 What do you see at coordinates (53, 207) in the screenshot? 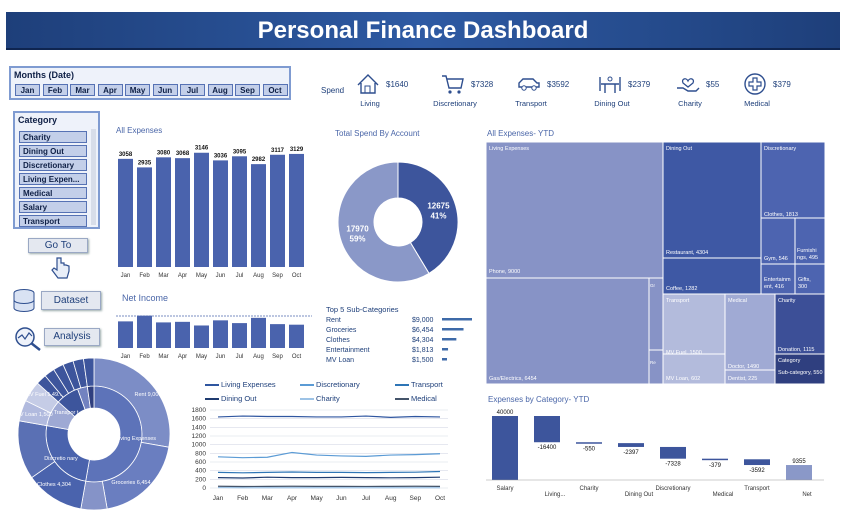
I see `category-button: Salary` at bounding box center [53, 207].